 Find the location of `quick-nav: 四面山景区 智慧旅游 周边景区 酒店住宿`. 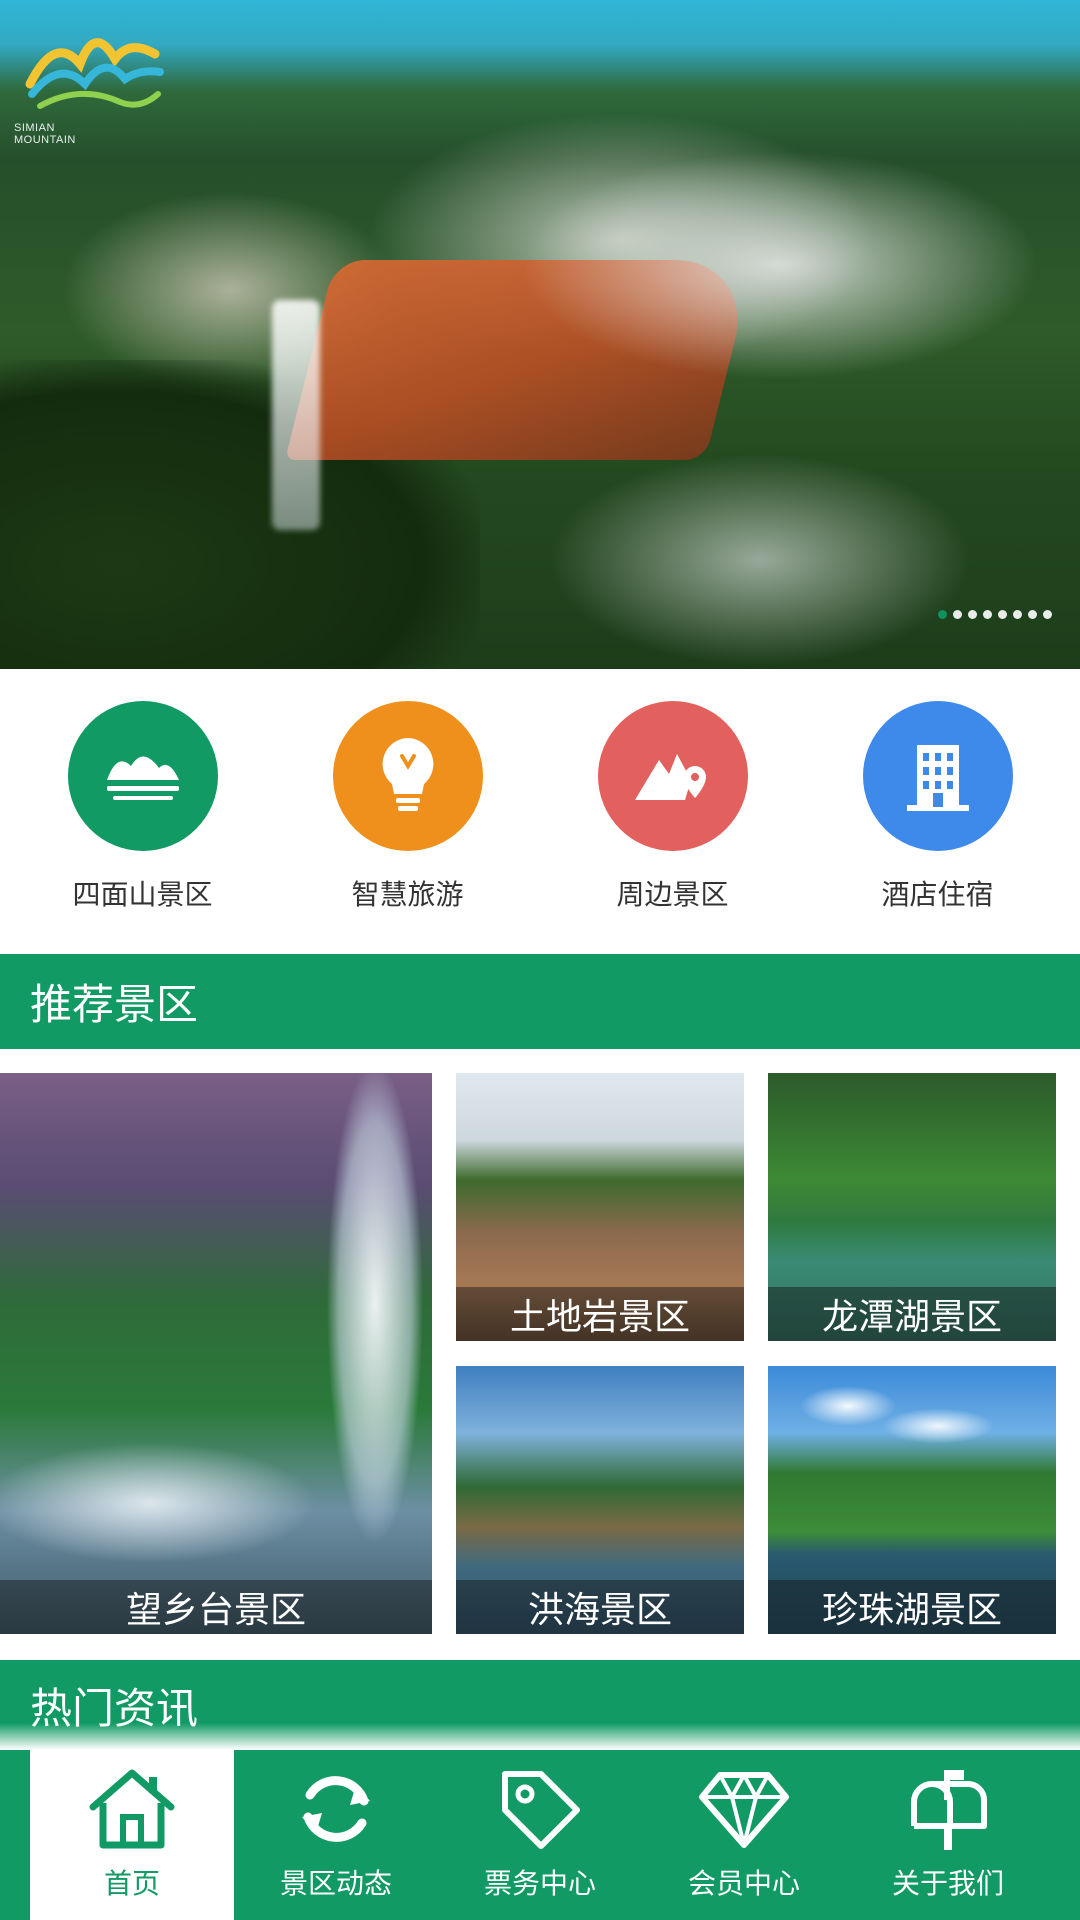

quick-nav: 四面山景区 智慧旅游 周边景区 酒店住宿 is located at coordinates (540, 811).